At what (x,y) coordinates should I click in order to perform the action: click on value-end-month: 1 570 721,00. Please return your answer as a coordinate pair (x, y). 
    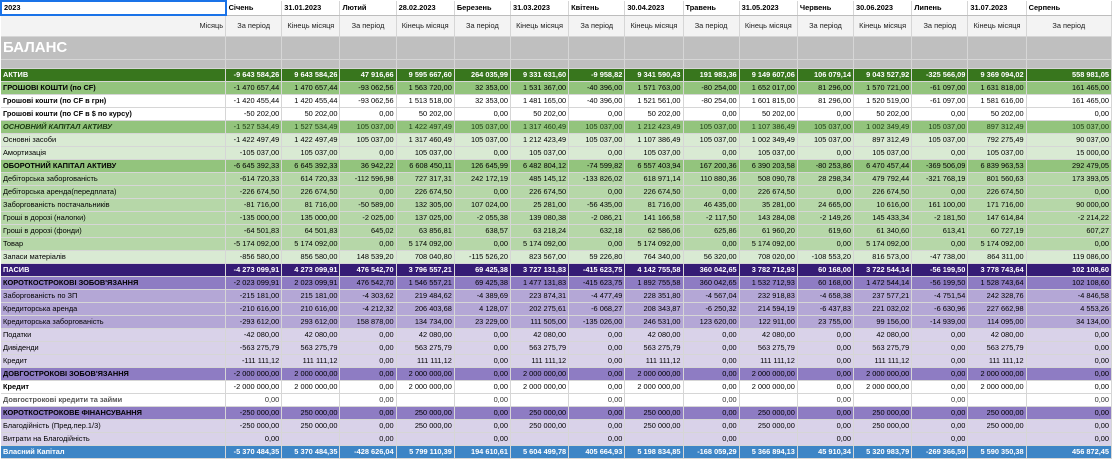
    Looking at the image, I should click on (883, 88).